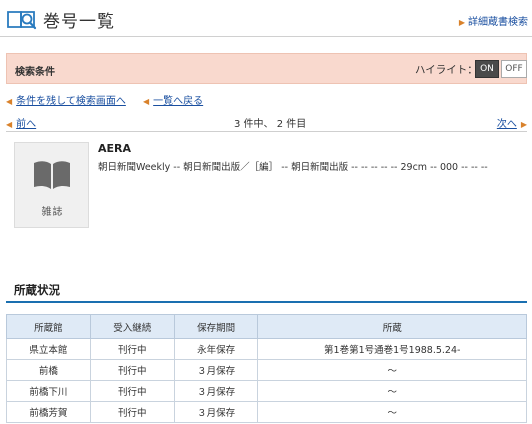  Describe the element at coordinates (266, 131) in the screenshot. I see `pager-divider` at that location.